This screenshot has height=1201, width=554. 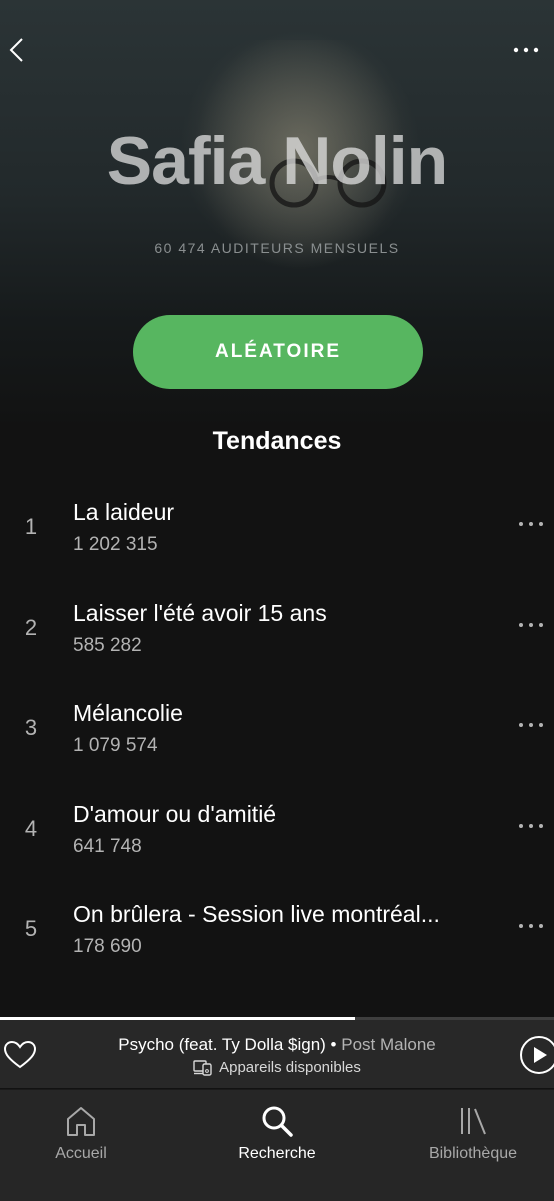 What do you see at coordinates (31, 928) in the screenshot?
I see `track-rank: 5` at bounding box center [31, 928].